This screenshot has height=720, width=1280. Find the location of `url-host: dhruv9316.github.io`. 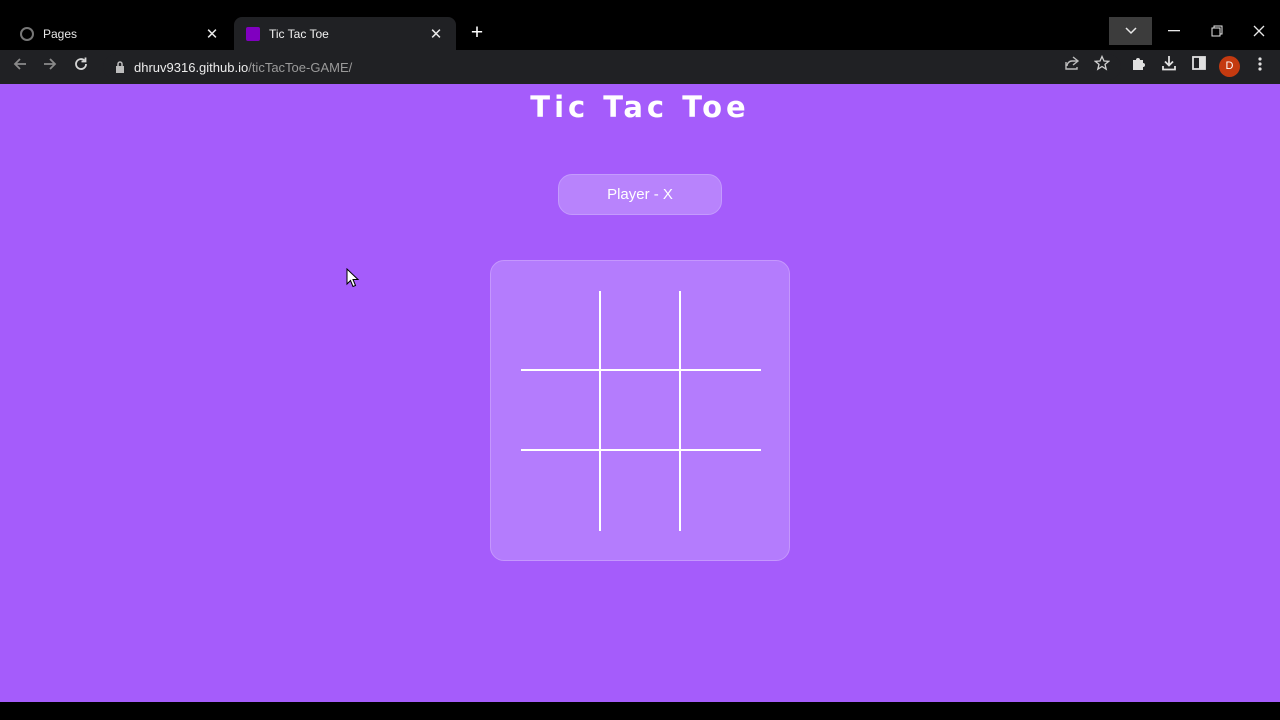

url-host: dhruv9316.github.io is located at coordinates (191, 67).